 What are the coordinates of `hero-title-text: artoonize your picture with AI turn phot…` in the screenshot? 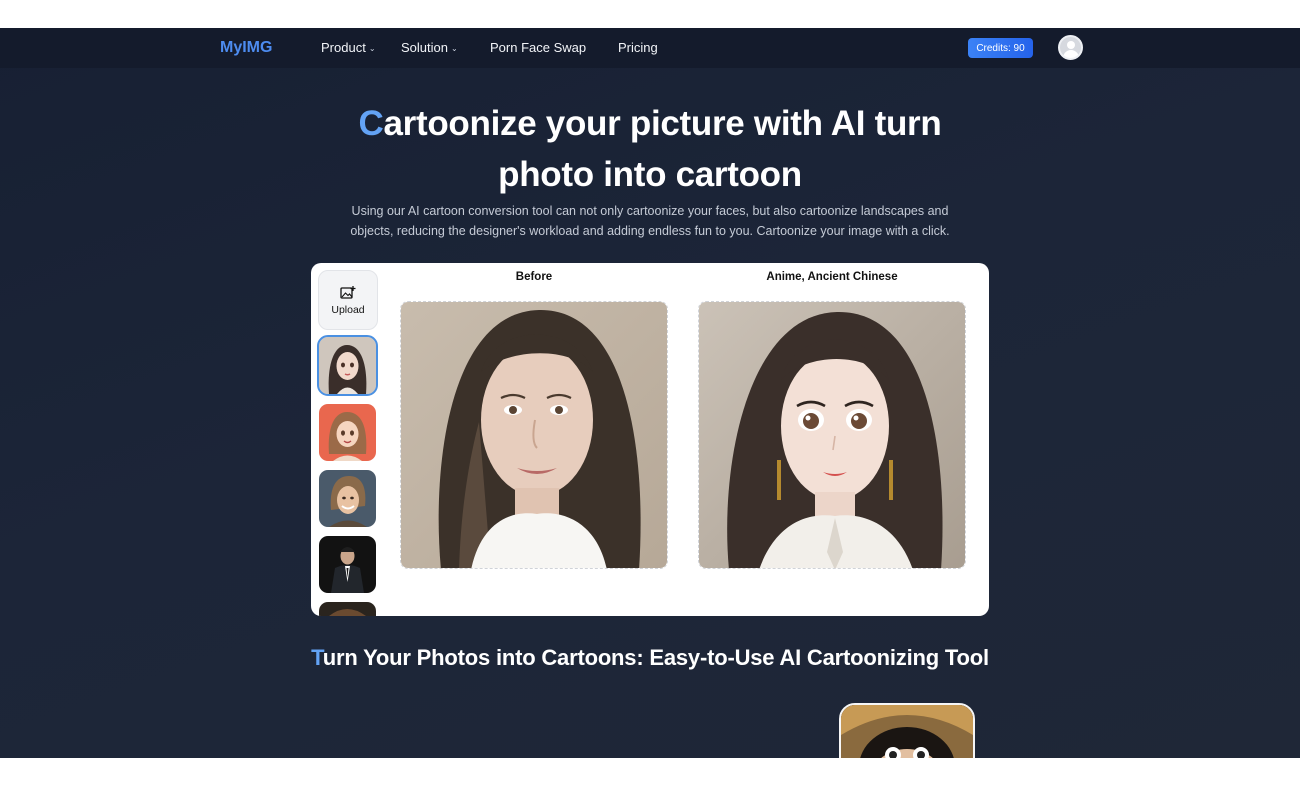 It's located at (662, 149).